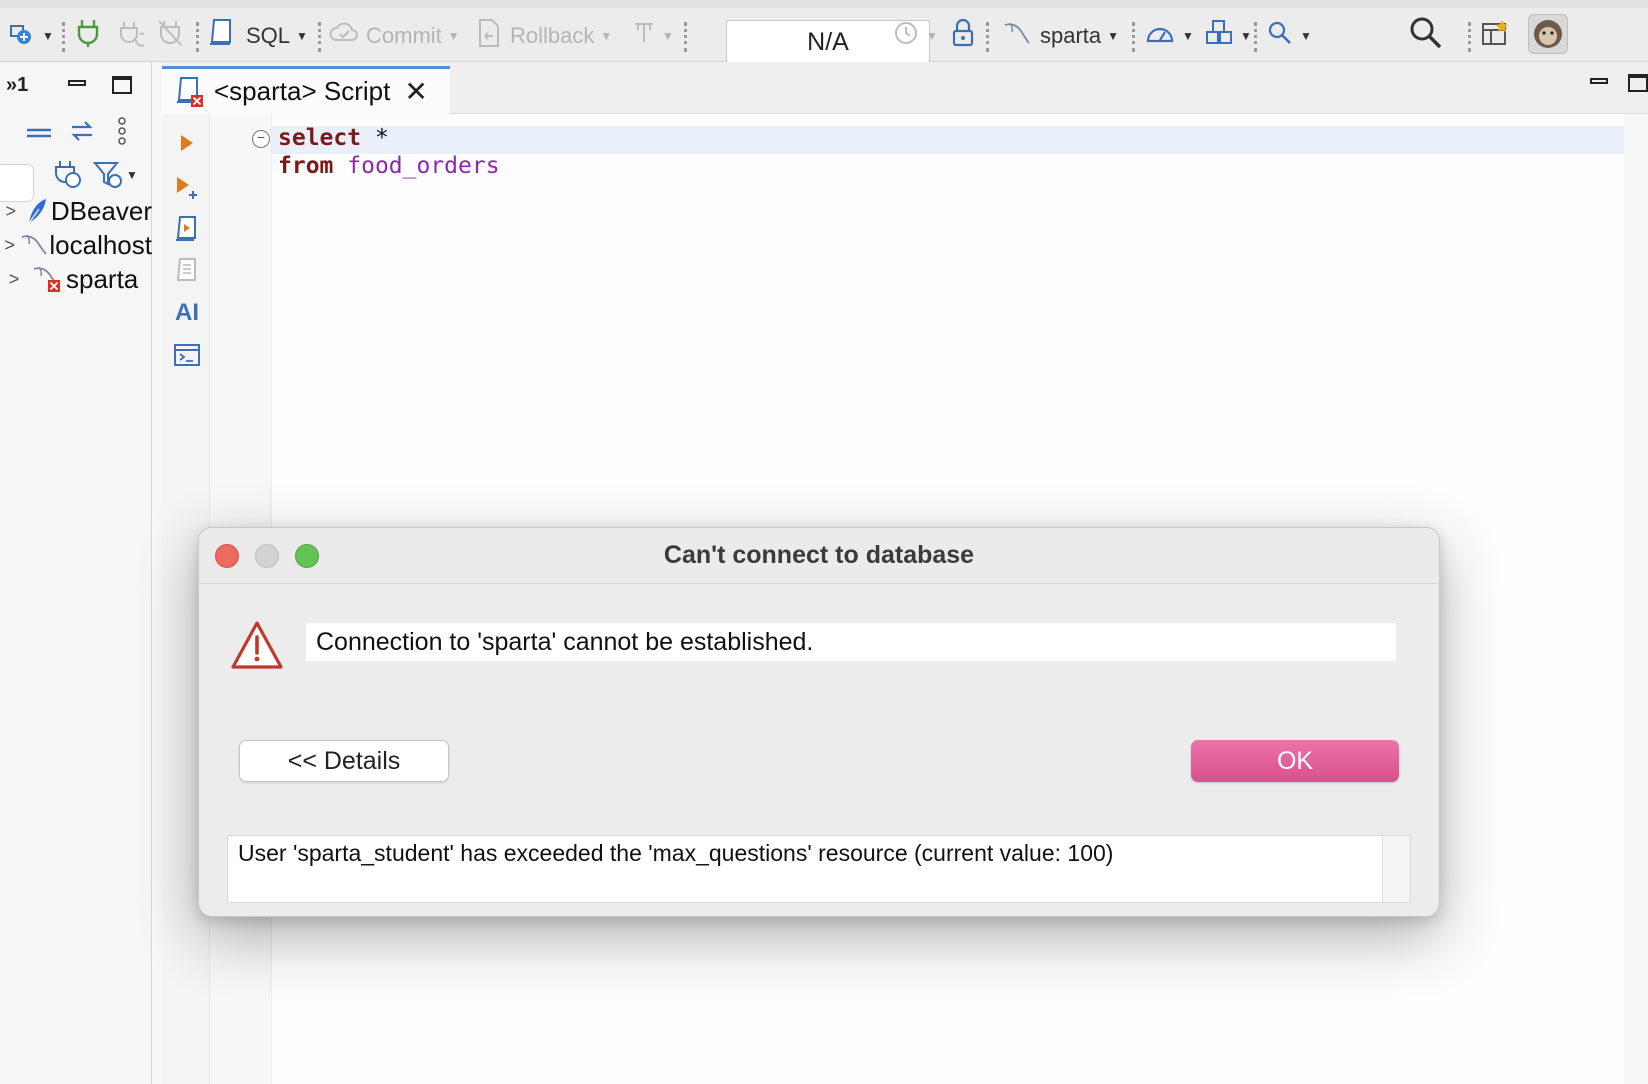 This screenshot has width=1648, height=1084. Describe the element at coordinates (267, 556) in the screenshot. I see `window-minimize-button` at that location.